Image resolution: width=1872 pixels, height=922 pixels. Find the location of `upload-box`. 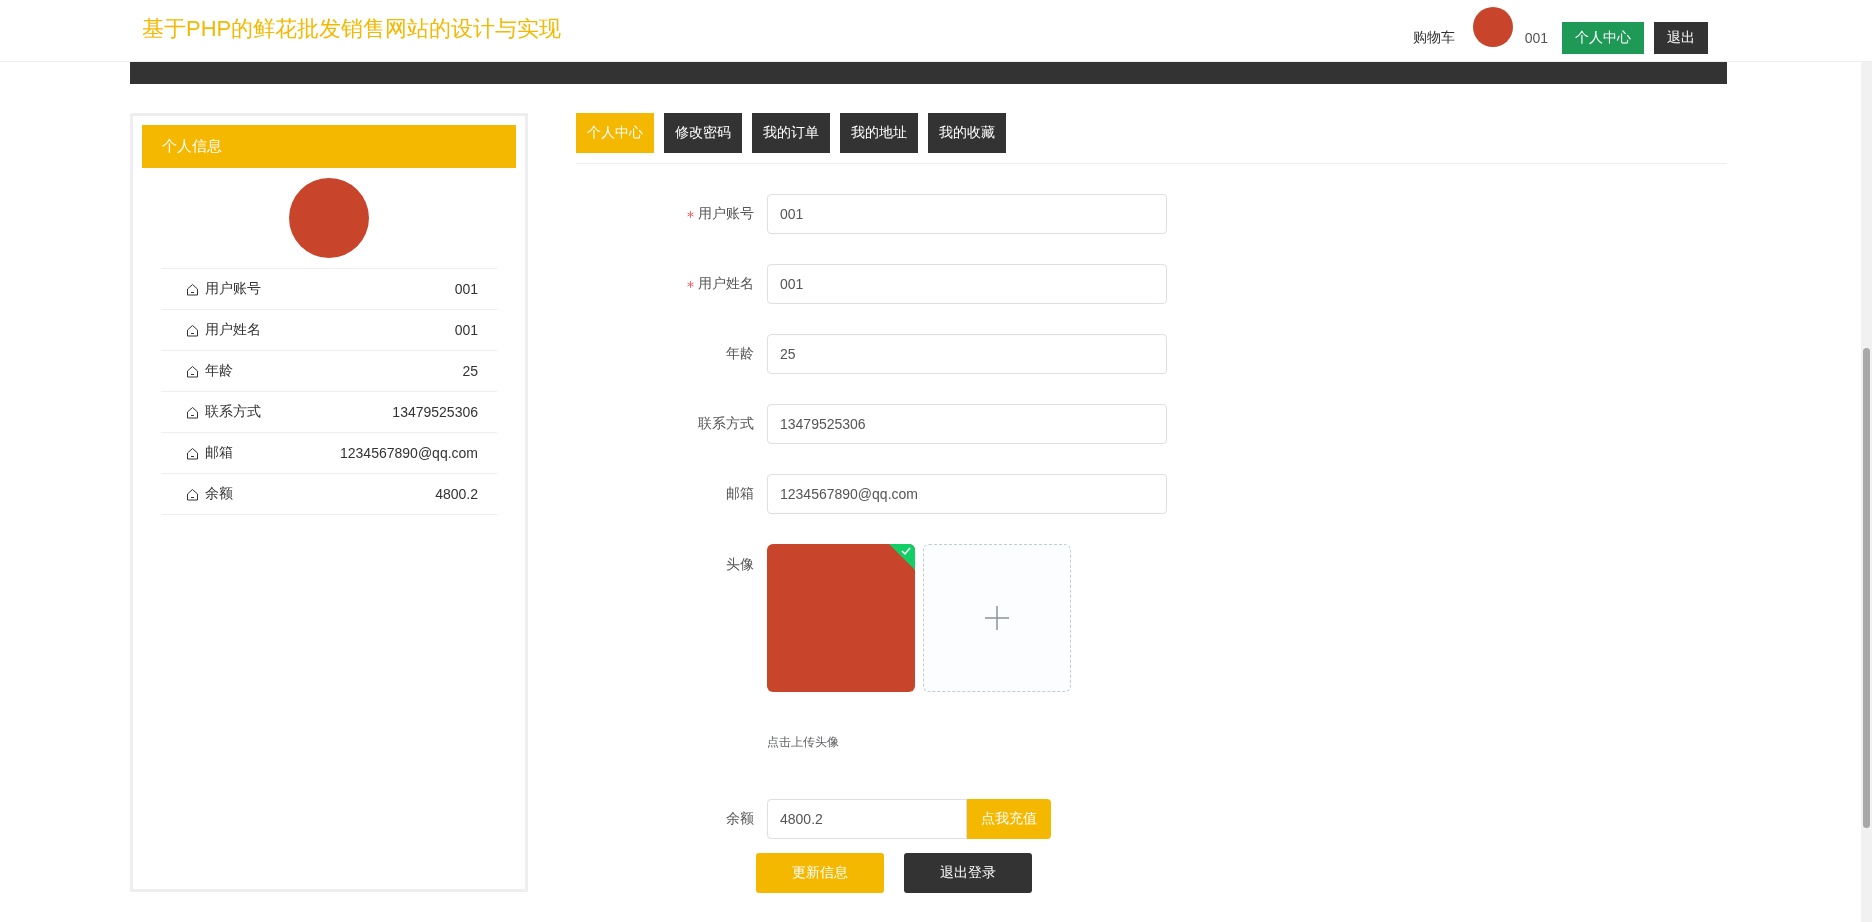

upload-box is located at coordinates (997, 618).